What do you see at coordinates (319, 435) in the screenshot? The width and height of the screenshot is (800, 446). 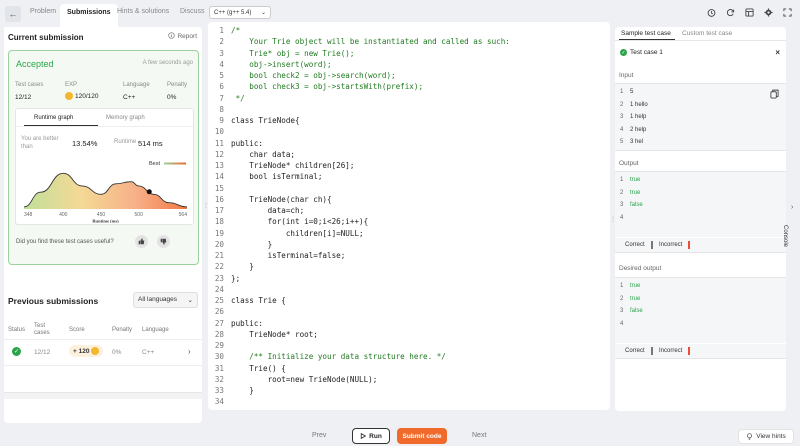 I see `prev-button: Prev` at bounding box center [319, 435].